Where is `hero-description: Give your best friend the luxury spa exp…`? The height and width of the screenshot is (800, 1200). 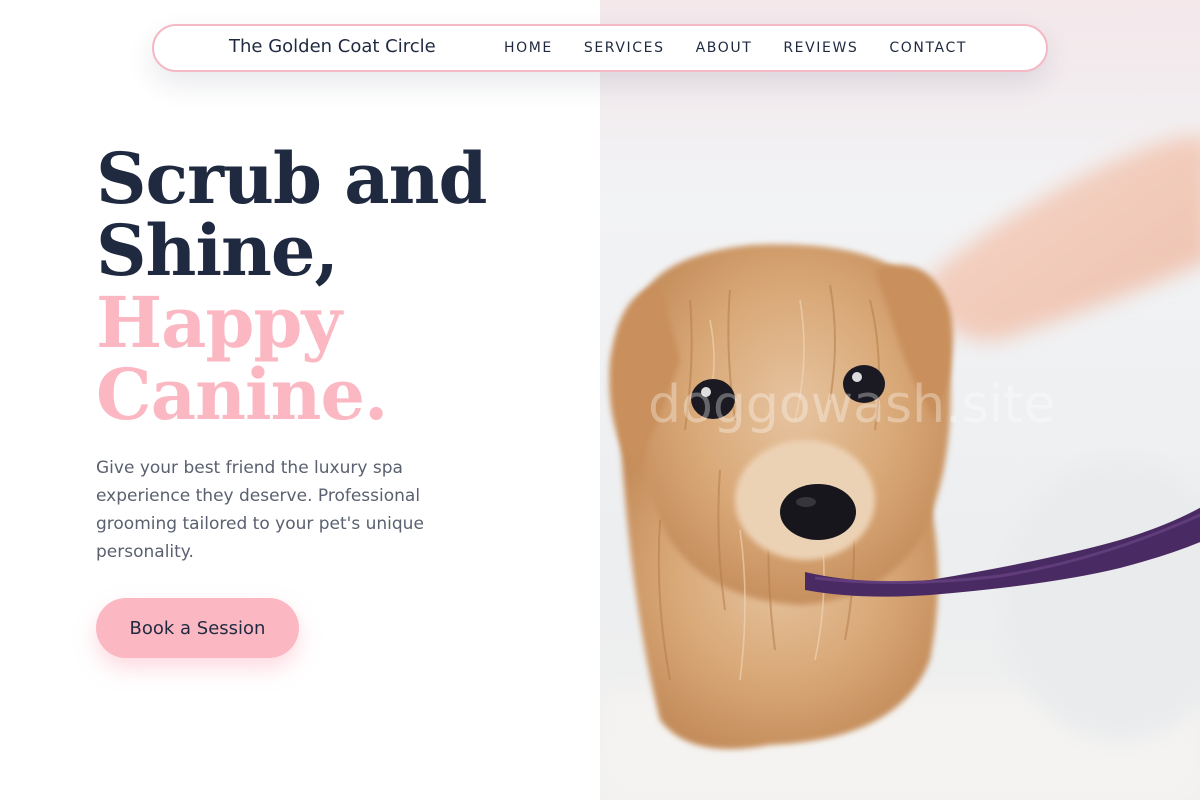
hero-description: Give your best friend the luxury spa exp… is located at coordinates (260, 510).